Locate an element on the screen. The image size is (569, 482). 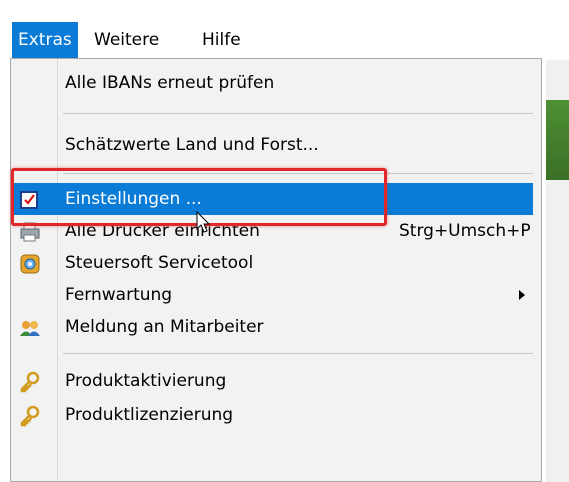
menu-item-label: Fernwartung is located at coordinates (119, 295).